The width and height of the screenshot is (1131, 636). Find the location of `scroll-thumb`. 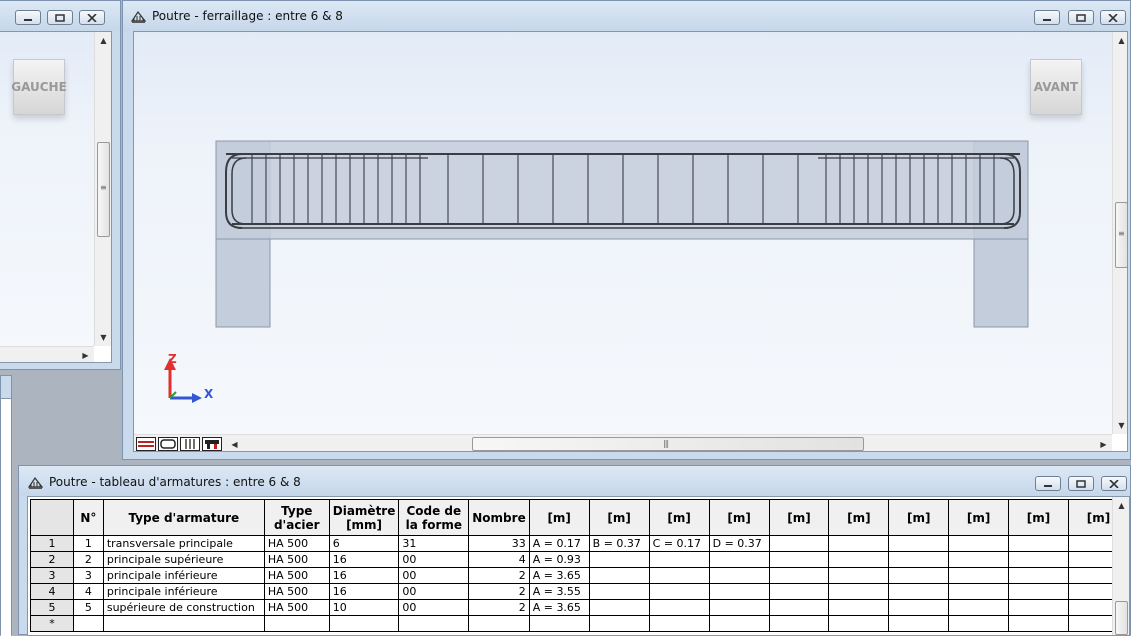

scroll-thumb is located at coordinates (1121, 618).